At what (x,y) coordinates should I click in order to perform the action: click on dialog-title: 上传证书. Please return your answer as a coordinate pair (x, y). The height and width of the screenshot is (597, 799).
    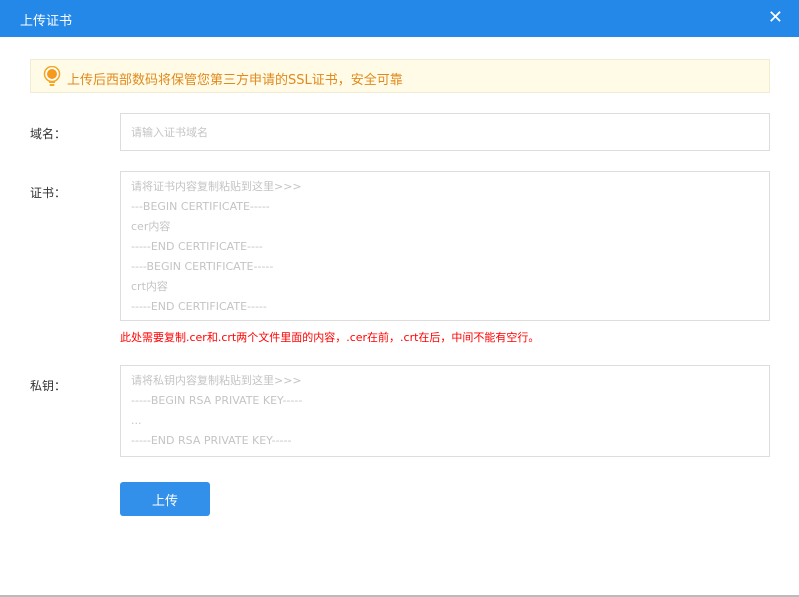
    Looking at the image, I should click on (46, 21).